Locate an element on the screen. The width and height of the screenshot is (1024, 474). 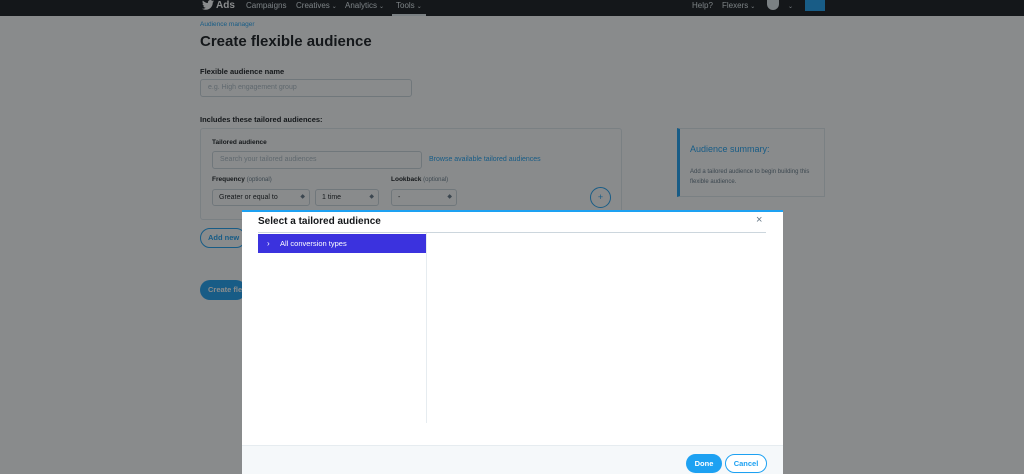
tree-item-all-conversion-types: › All conversion types is located at coordinates (342, 243).